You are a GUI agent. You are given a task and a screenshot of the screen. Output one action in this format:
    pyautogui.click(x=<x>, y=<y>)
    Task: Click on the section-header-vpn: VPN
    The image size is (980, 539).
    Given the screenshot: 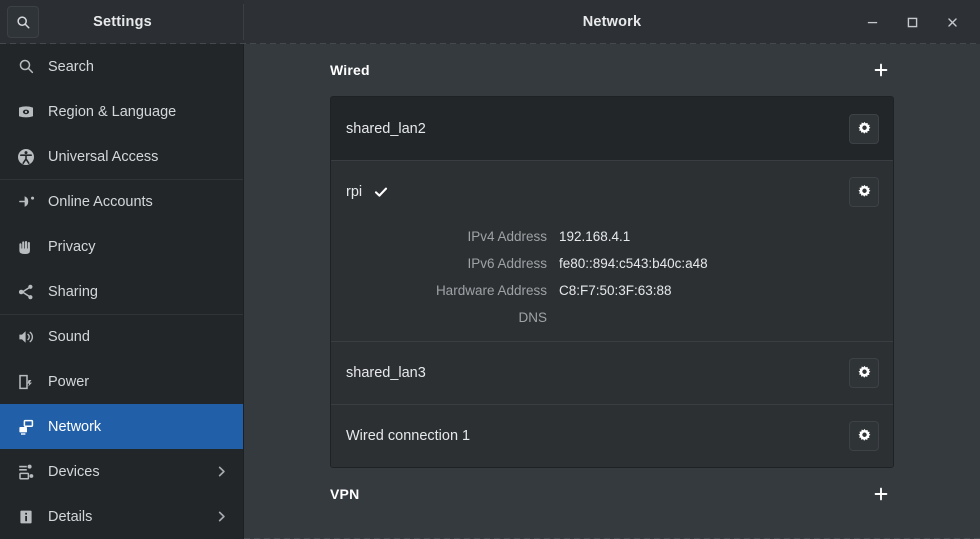 What is the action you would take?
    pyautogui.click(x=612, y=494)
    